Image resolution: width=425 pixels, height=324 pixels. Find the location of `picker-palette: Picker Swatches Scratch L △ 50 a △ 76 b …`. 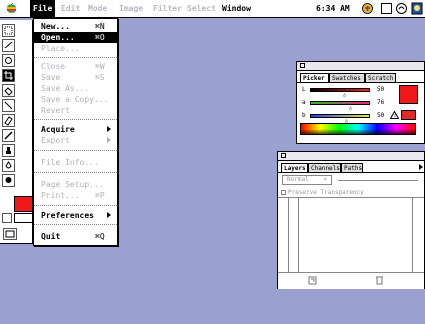

picker-palette: Picker Swatches Scratch L △ 50 a △ 76 b … is located at coordinates (360, 102).